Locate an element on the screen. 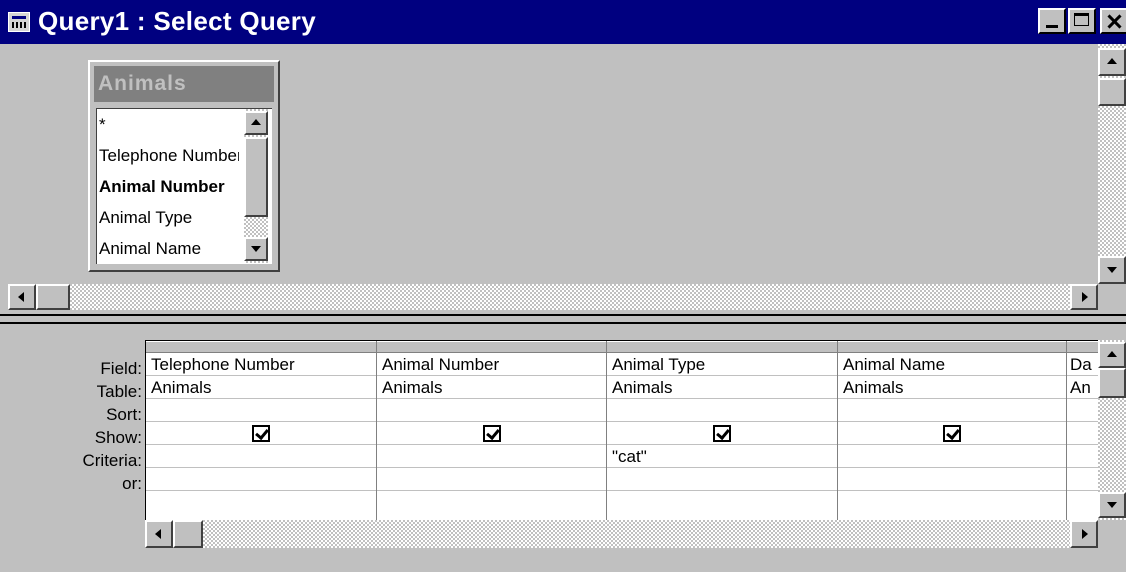 The height and width of the screenshot is (572, 1126). field-cell: Animal Type is located at coordinates (722, 364).